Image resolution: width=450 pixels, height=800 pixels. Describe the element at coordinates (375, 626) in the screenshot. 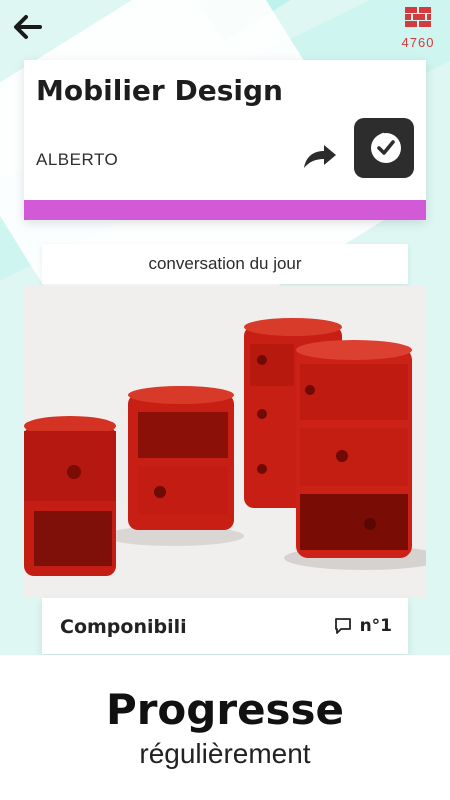

I see `lesson-number: n°1` at that location.